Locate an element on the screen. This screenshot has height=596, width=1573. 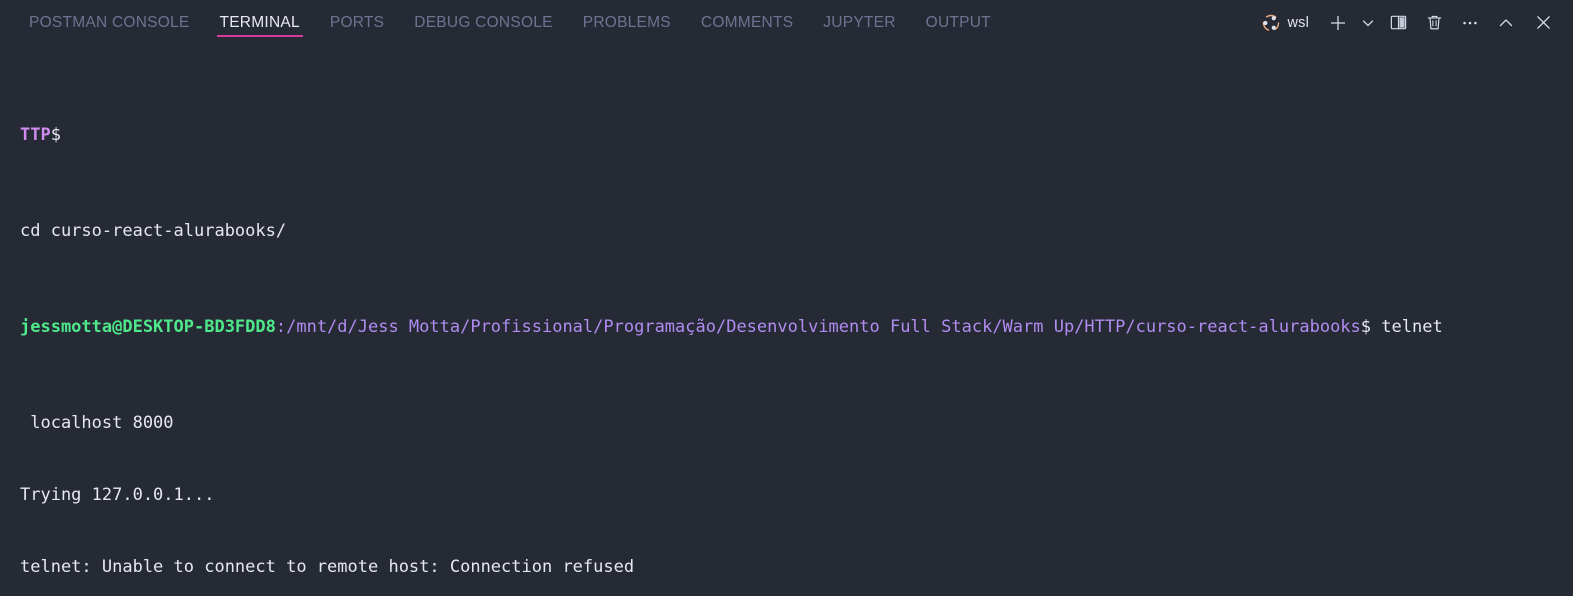
ellipsis-icon is located at coordinates (1470, 23).